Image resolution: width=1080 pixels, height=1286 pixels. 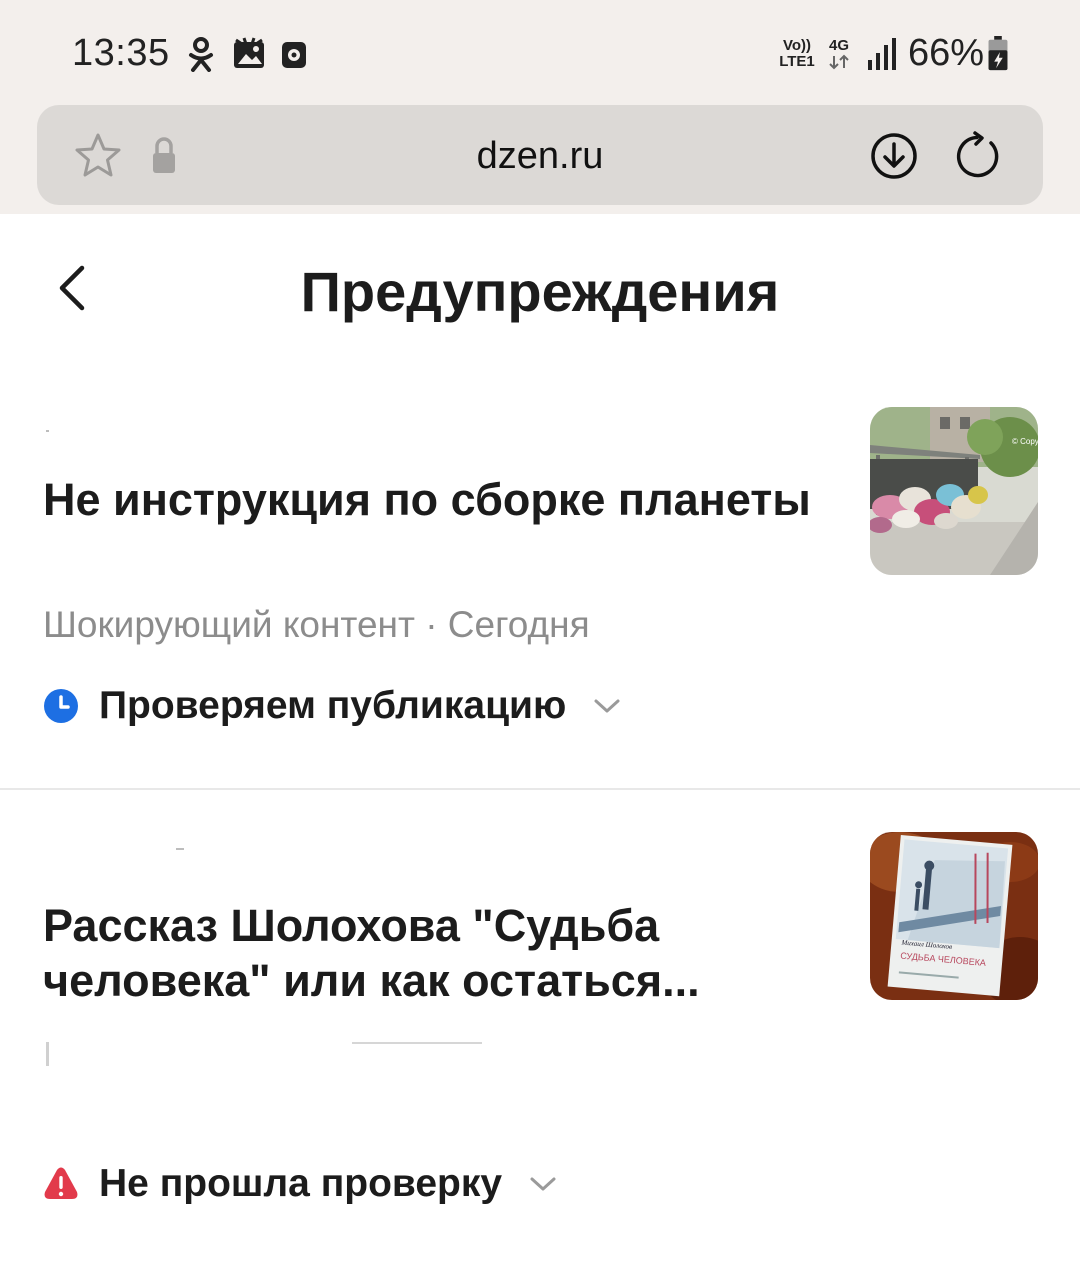 What do you see at coordinates (61, 706) in the screenshot?
I see `clock-icon` at bounding box center [61, 706].